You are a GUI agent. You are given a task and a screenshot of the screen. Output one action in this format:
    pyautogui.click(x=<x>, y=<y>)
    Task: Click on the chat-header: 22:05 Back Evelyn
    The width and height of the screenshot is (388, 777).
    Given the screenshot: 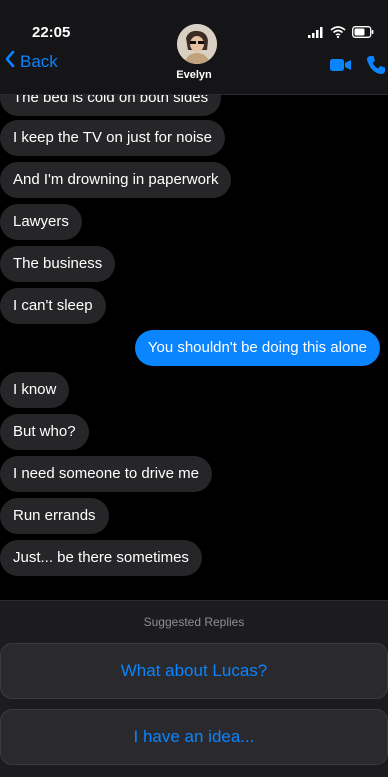 What is the action you would take?
    pyautogui.click(x=194, y=47)
    